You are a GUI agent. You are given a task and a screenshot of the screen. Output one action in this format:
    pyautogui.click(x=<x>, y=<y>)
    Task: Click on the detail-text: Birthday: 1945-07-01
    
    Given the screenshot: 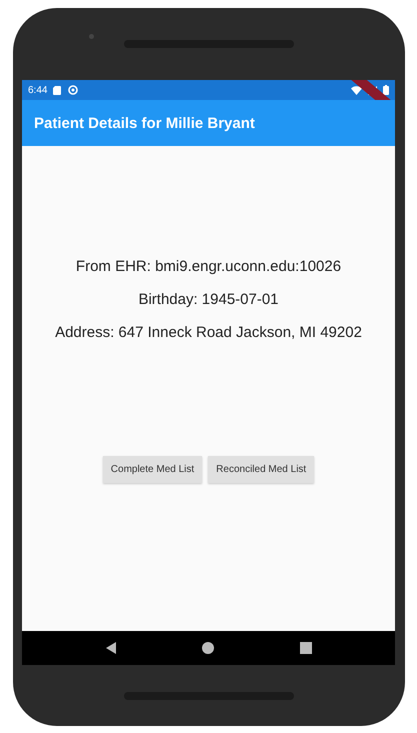 What is the action you would take?
    pyautogui.click(x=208, y=299)
    